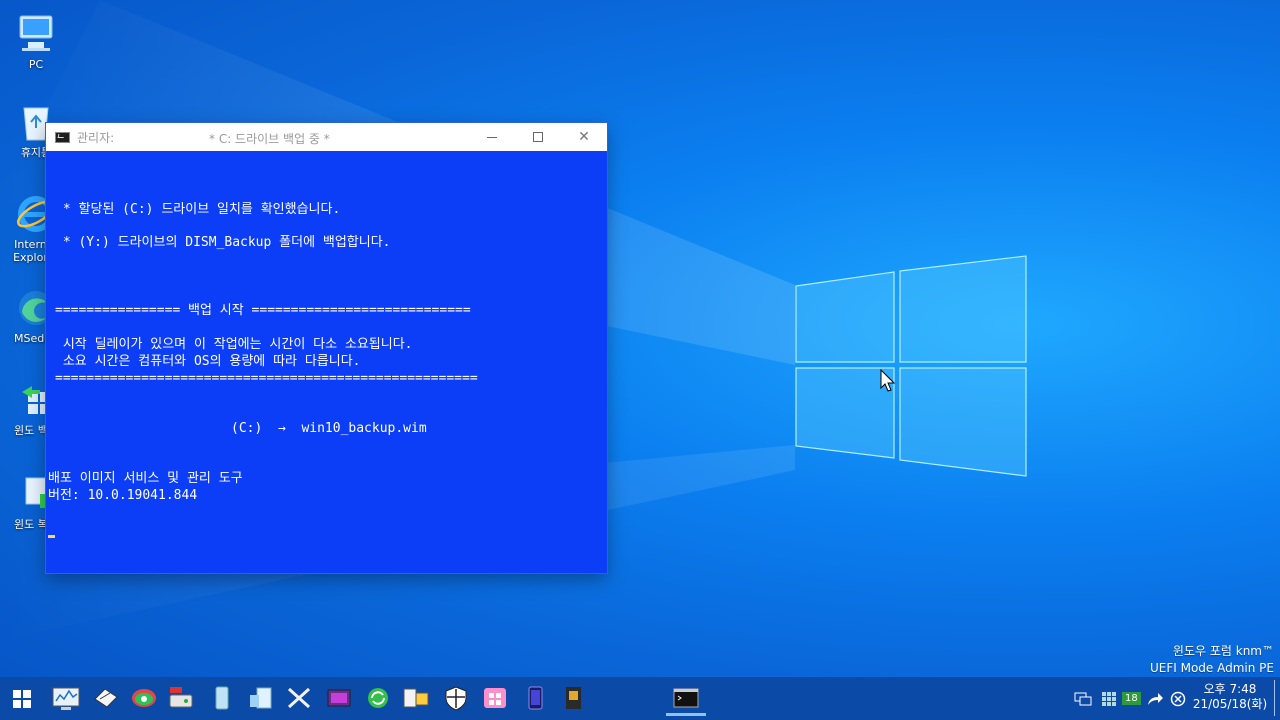  Describe the element at coordinates (1109, 698) in the screenshot. I see `tray-grid-icon` at that location.